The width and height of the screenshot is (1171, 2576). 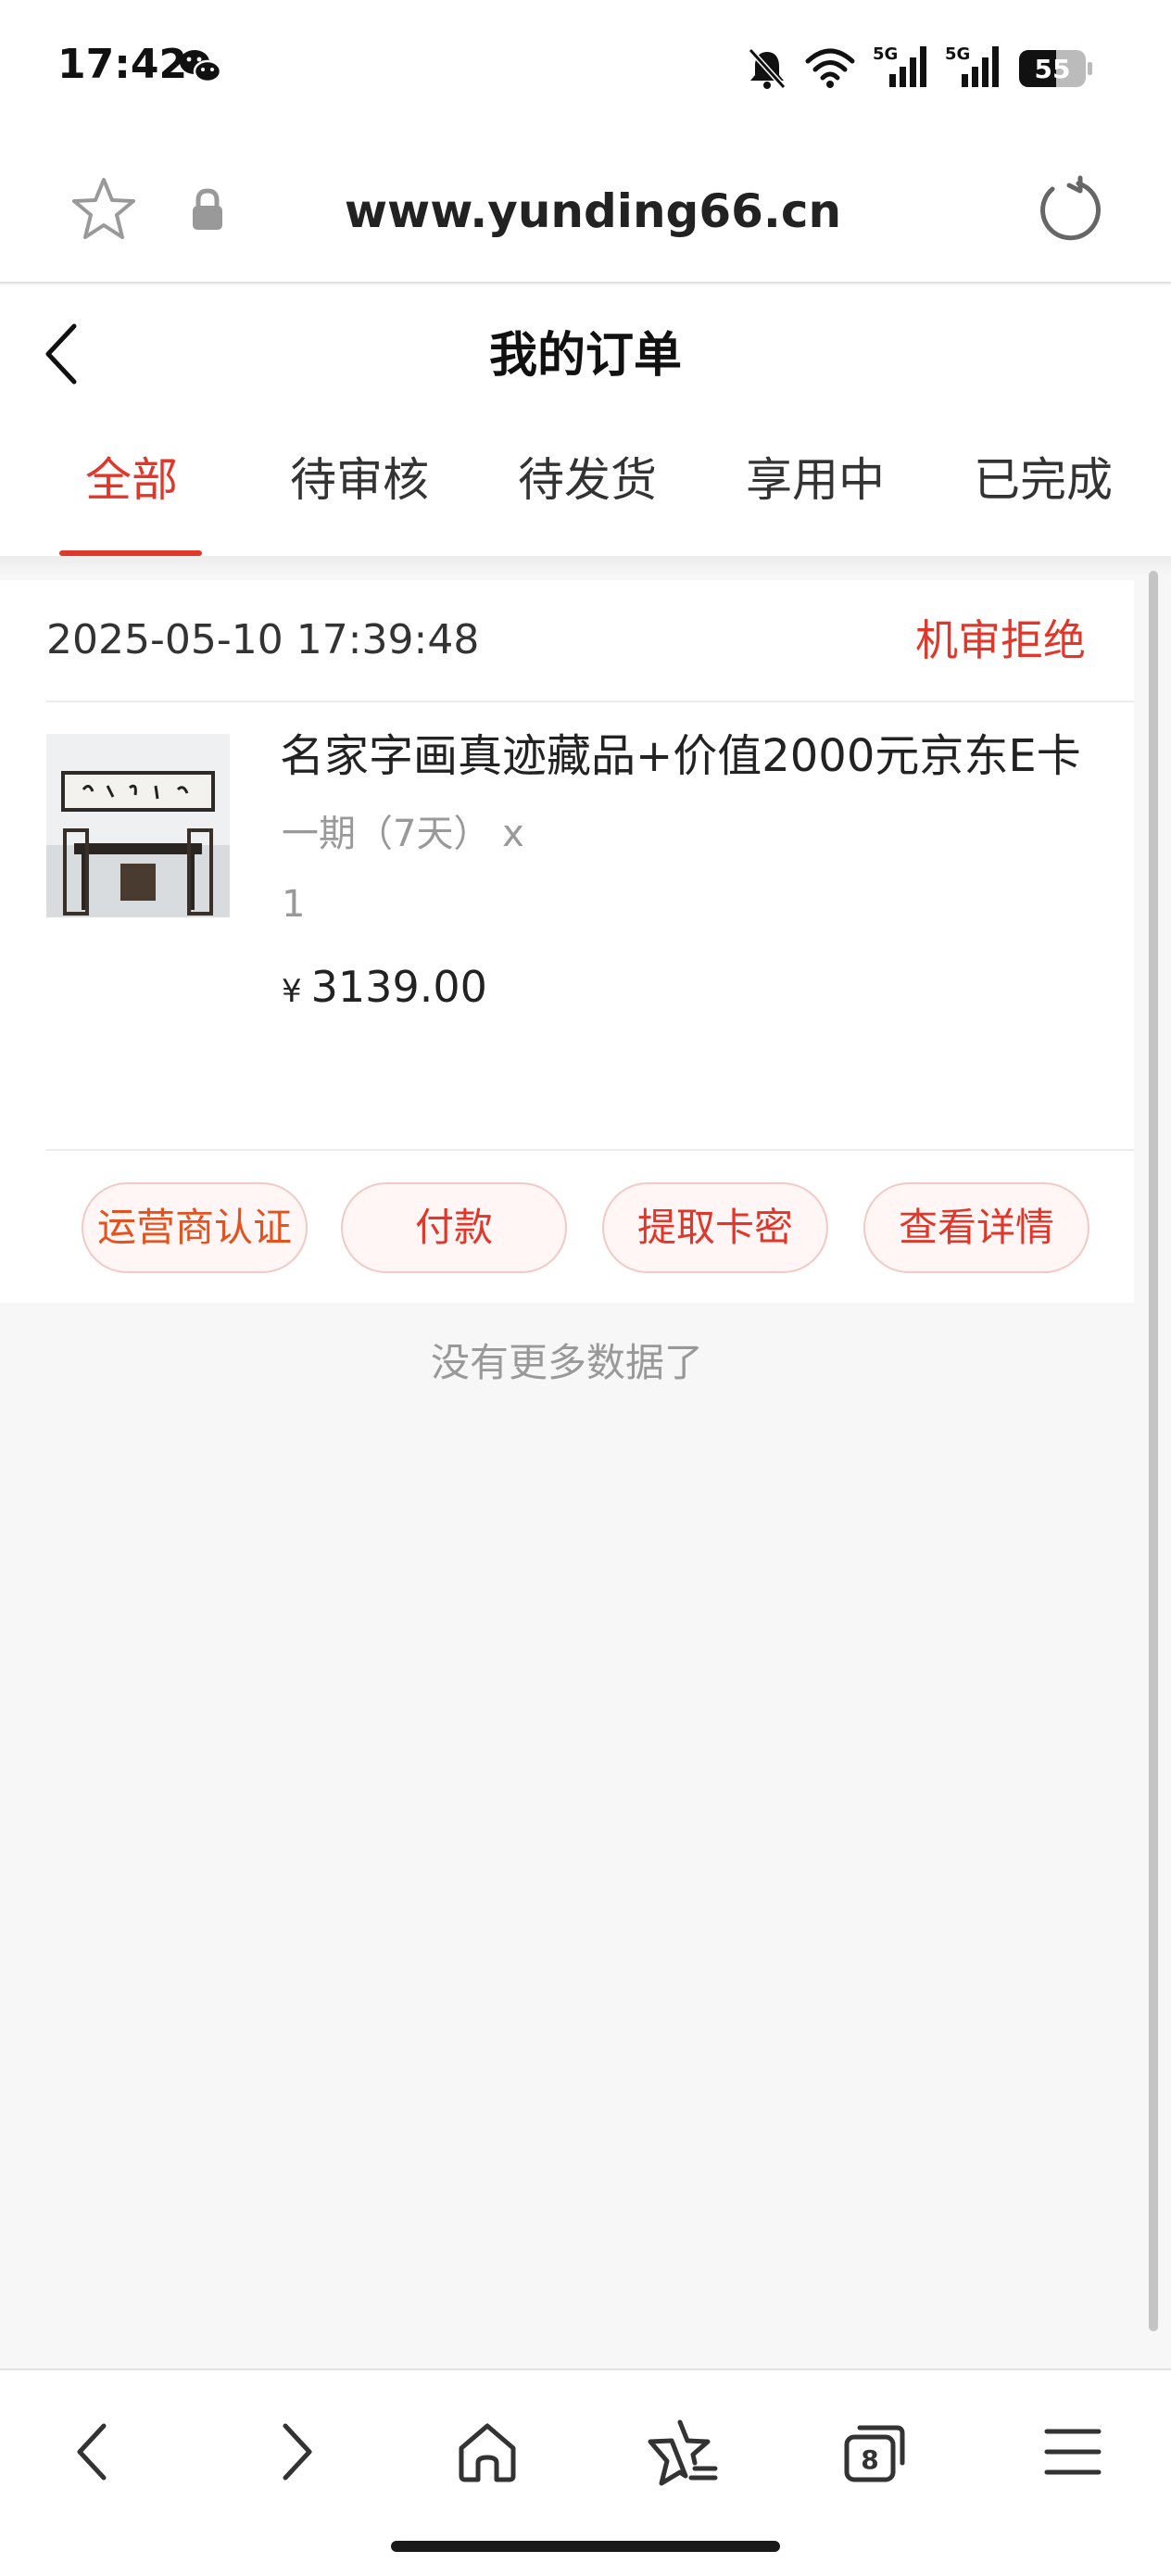 What do you see at coordinates (830, 68) in the screenshot?
I see `wifi-icon` at bounding box center [830, 68].